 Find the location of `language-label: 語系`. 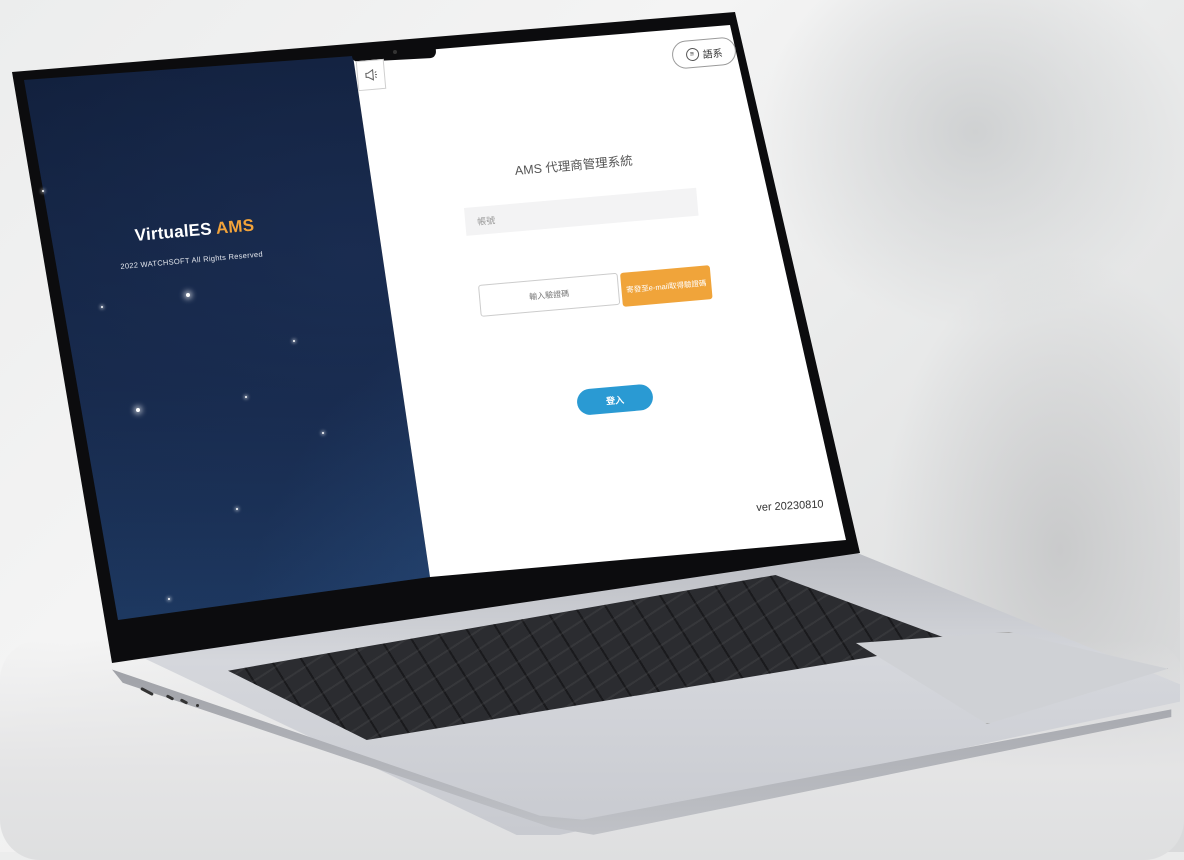

language-label: 語系 is located at coordinates (713, 54).